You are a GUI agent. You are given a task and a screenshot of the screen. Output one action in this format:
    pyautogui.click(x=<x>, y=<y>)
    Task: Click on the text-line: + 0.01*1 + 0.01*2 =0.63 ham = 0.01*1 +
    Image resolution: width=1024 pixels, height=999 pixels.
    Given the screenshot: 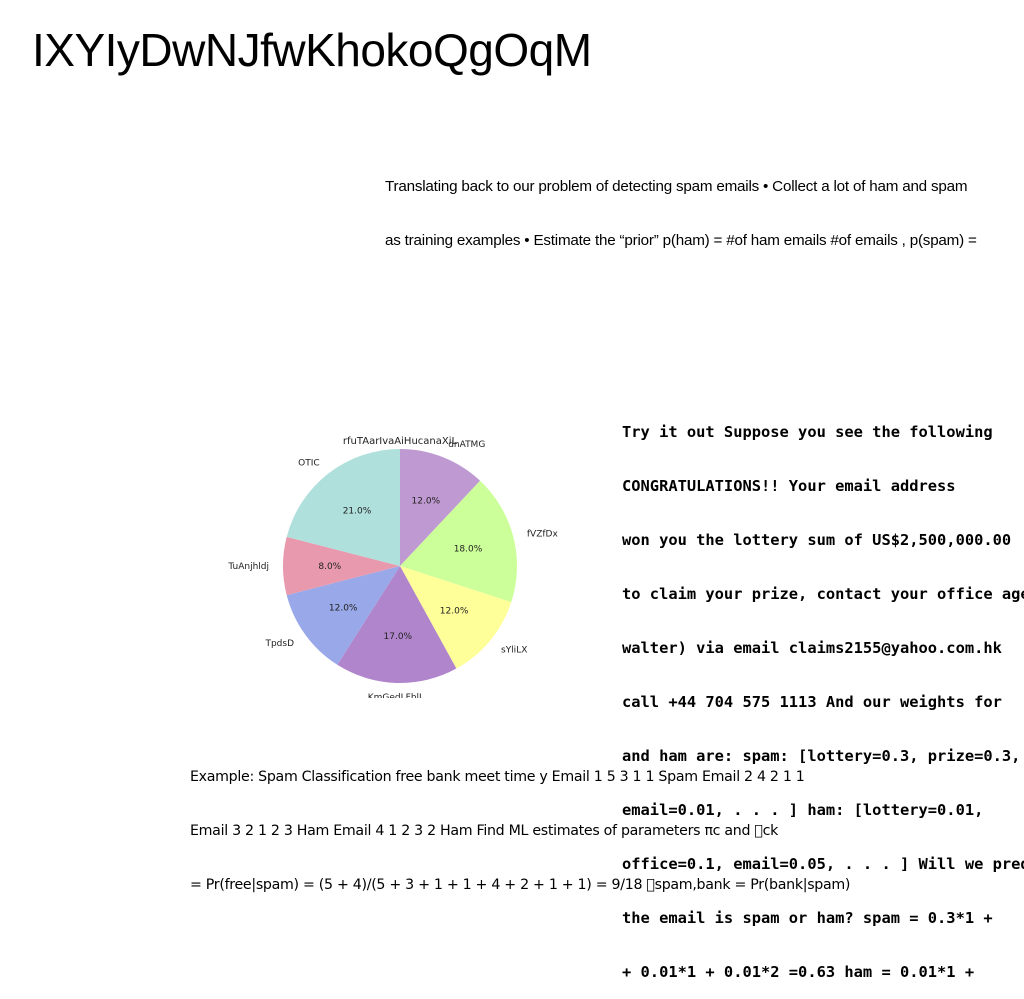 What is the action you would take?
    pyautogui.click(x=798, y=972)
    